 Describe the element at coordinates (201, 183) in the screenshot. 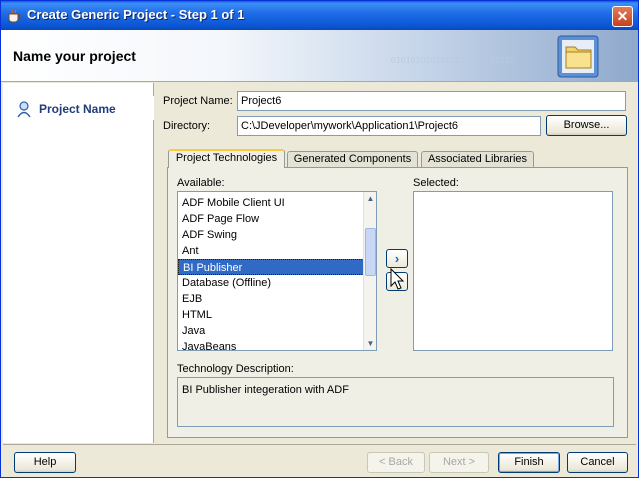

I see `available-label: Available:` at that location.